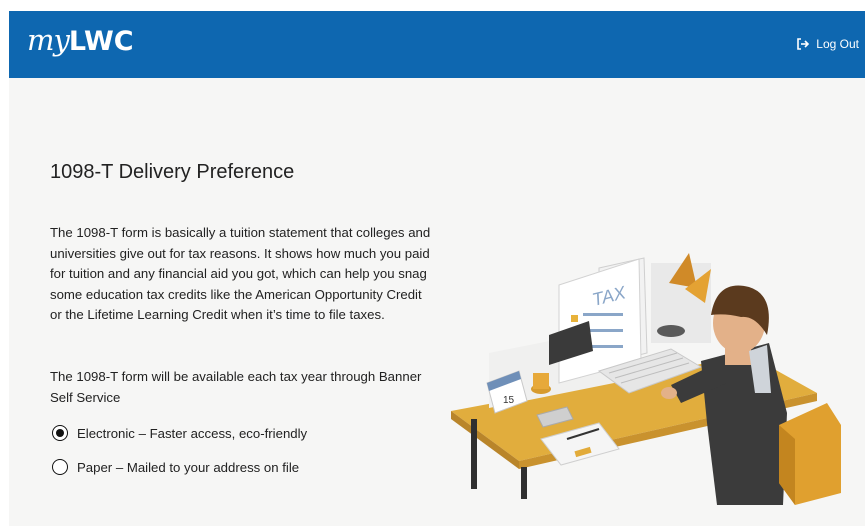 Image resolution: width=865 pixels, height=526 pixels. Describe the element at coordinates (803, 44) in the screenshot. I see `logout-icon` at that location.